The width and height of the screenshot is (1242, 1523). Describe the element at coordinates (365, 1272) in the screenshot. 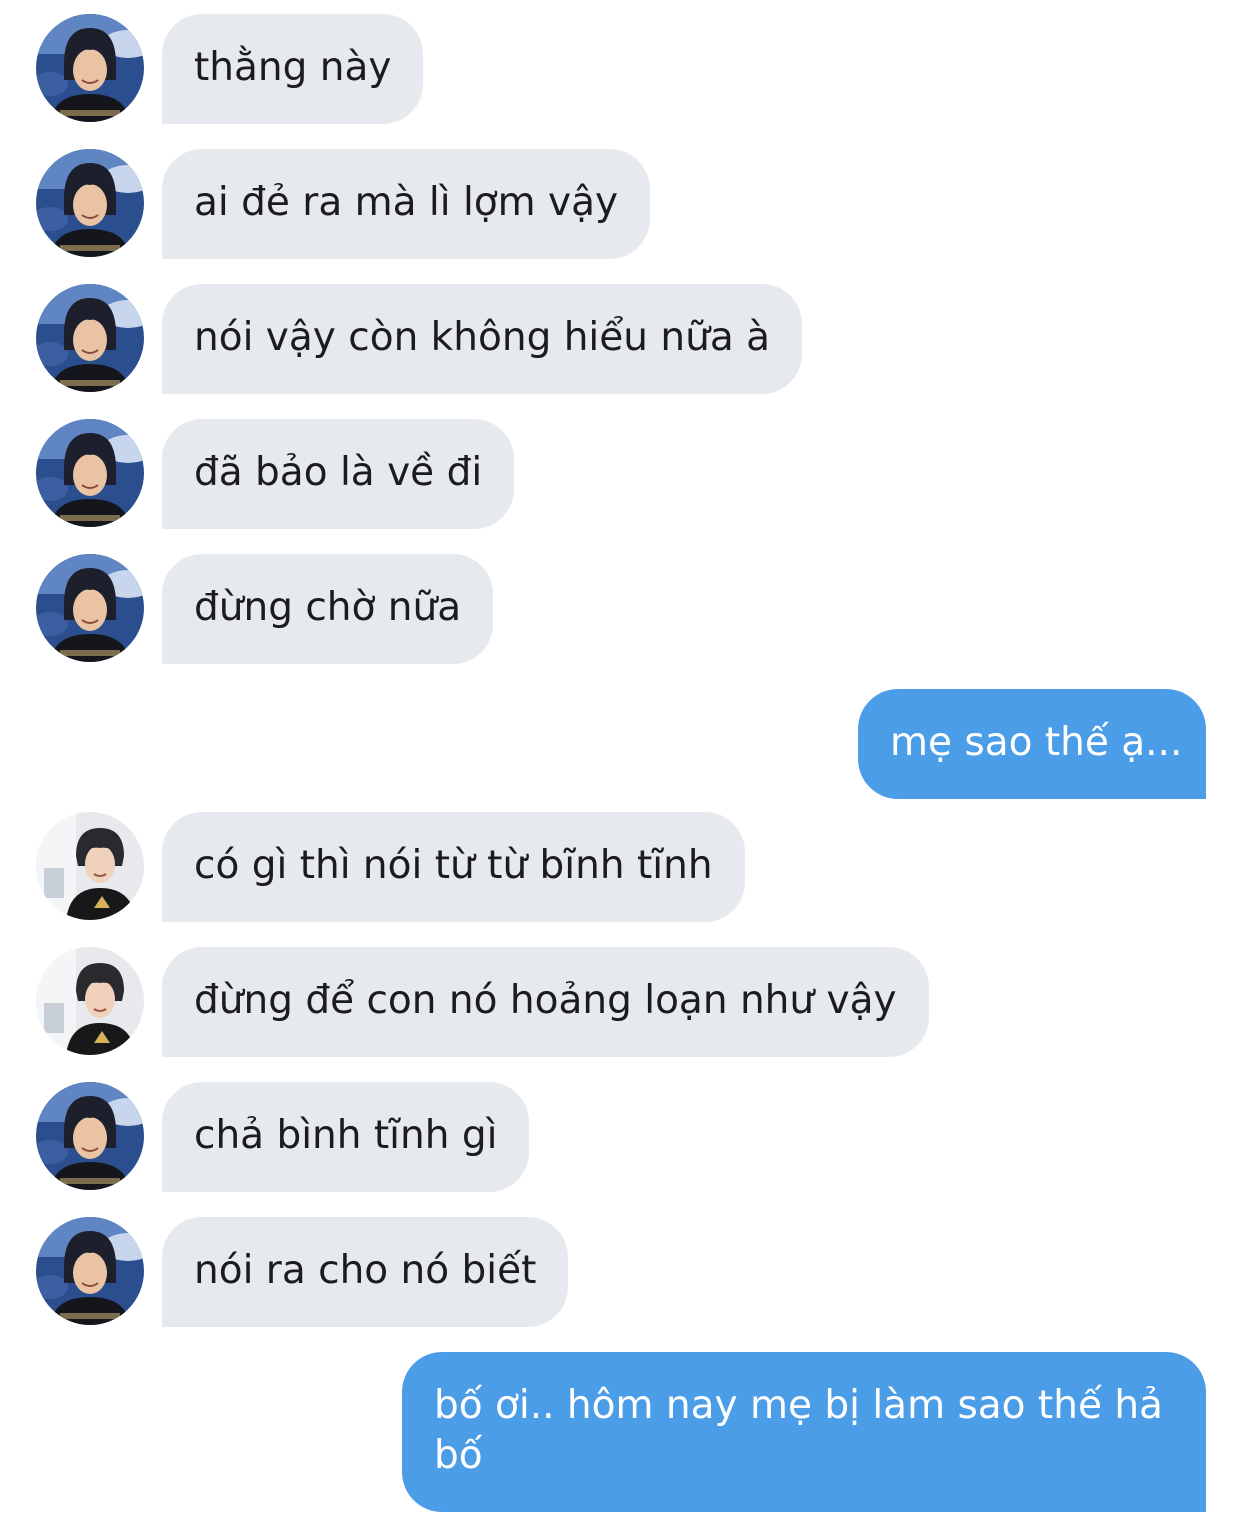

I see `incoming-message-bubble: nói ra cho nó biết` at that location.